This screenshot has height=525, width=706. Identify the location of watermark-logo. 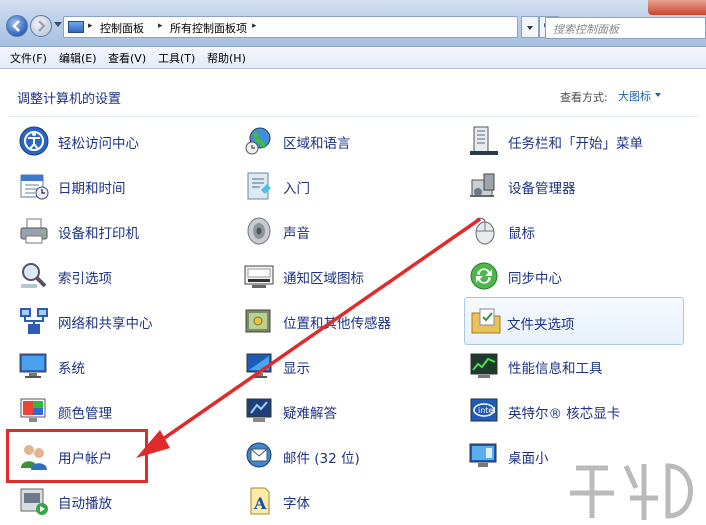
(631, 491).